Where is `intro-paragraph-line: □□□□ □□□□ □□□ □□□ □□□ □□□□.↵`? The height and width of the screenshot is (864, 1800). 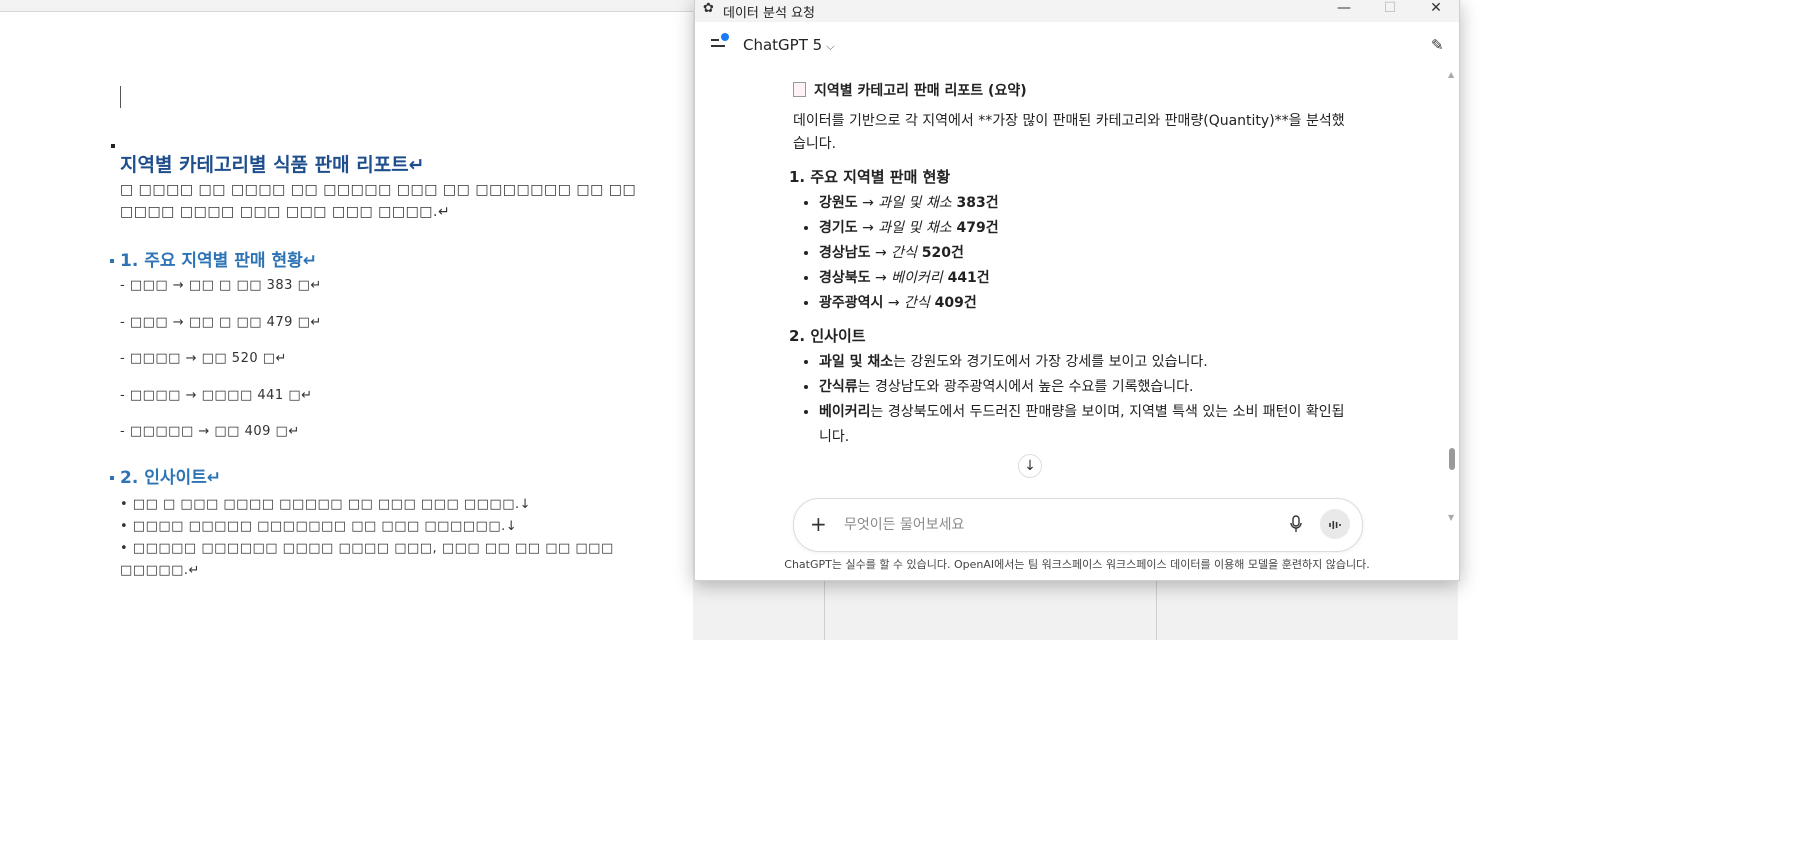
intro-paragraph-line: □□□□ □□□□ □□□ □□□ □□□ □□□□.↵ is located at coordinates (285, 212).